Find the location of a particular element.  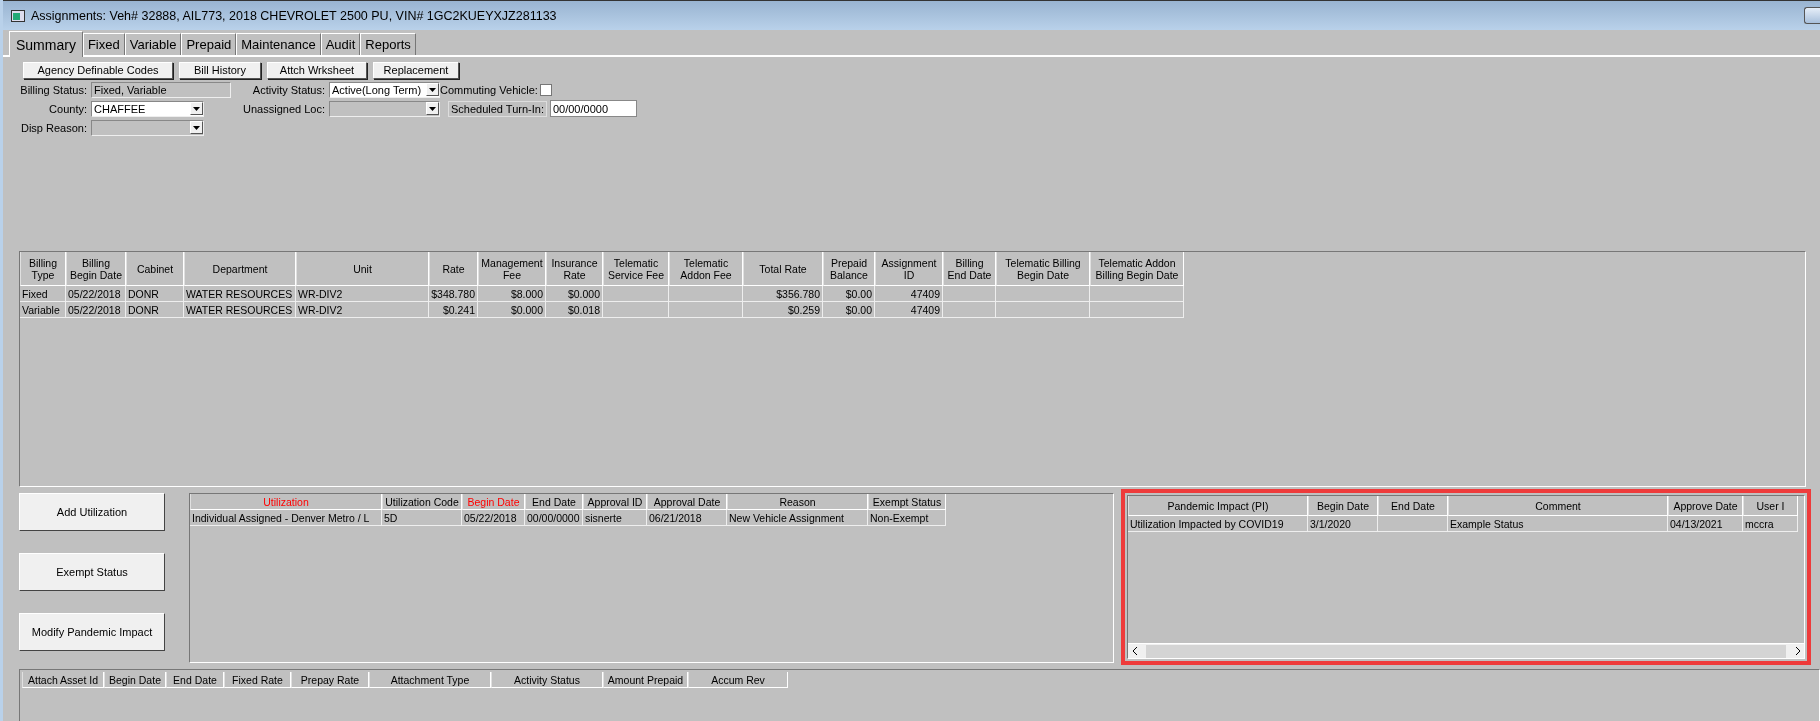

action-button: Add Utilization is located at coordinates (92, 512).